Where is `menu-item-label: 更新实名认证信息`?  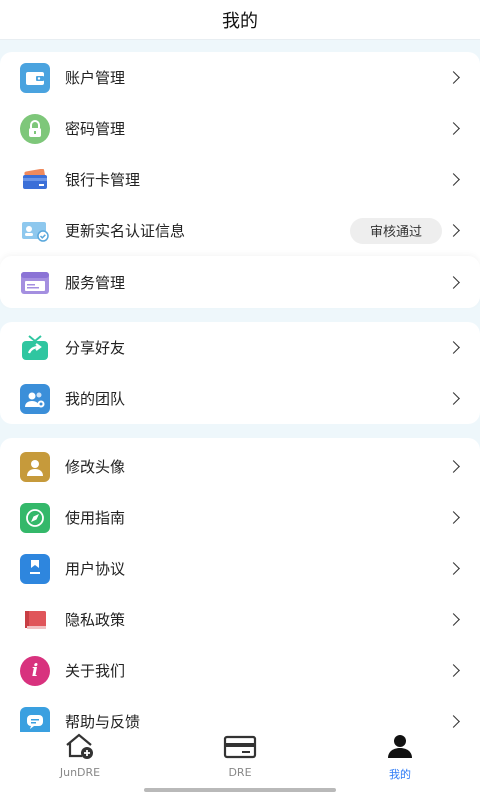 menu-item-label: 更新实名认证信息 is located at coordinates (125, 231).